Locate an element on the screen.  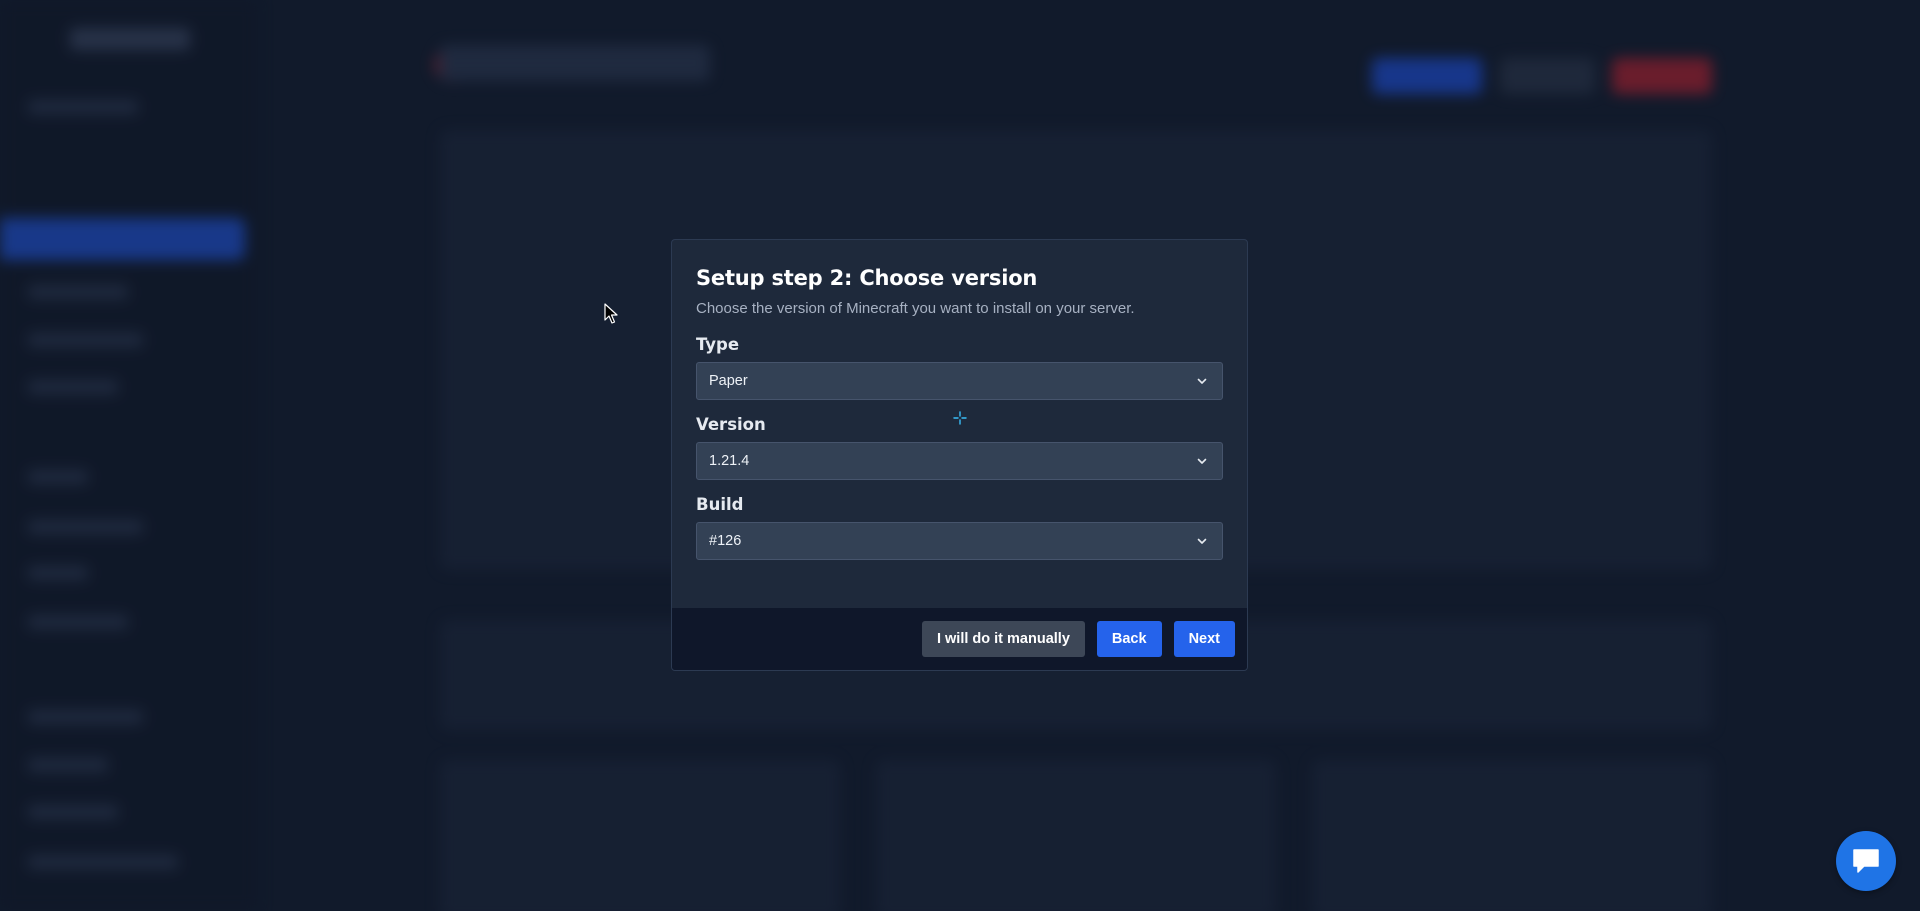
crosshair-icon is located at coordinates (960, 418).